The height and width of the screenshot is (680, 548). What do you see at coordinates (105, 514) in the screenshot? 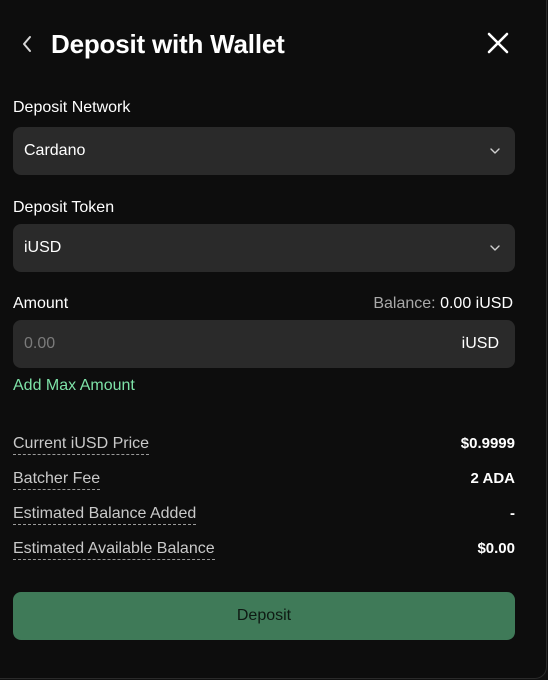
I see `summary-label: Estimated Balance Added` at bounding box center [105, 514].